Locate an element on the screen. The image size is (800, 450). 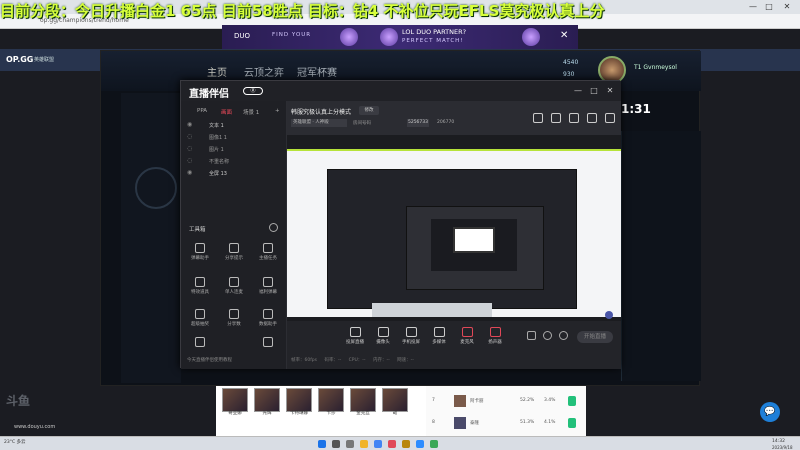
opgg-game-selector: 英雄联盟 is located at coordinates (44, 59).